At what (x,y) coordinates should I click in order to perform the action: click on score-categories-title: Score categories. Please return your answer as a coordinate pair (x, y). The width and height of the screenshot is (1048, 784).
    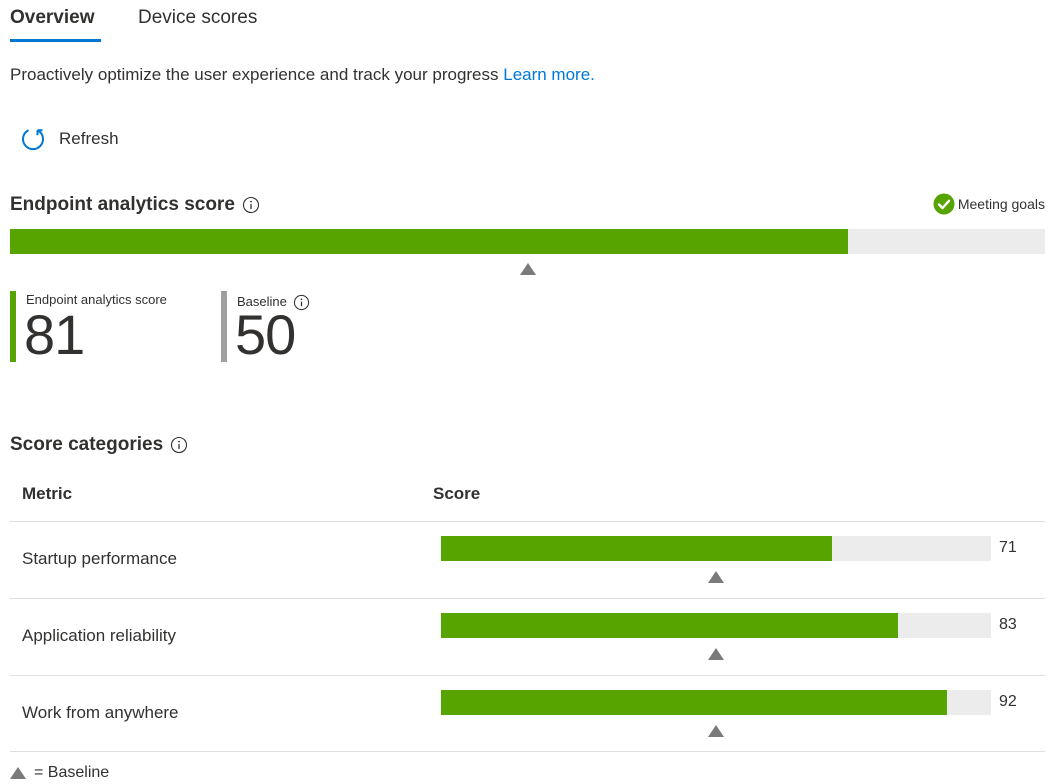
    Looking at the image, I should click on (99, 445).